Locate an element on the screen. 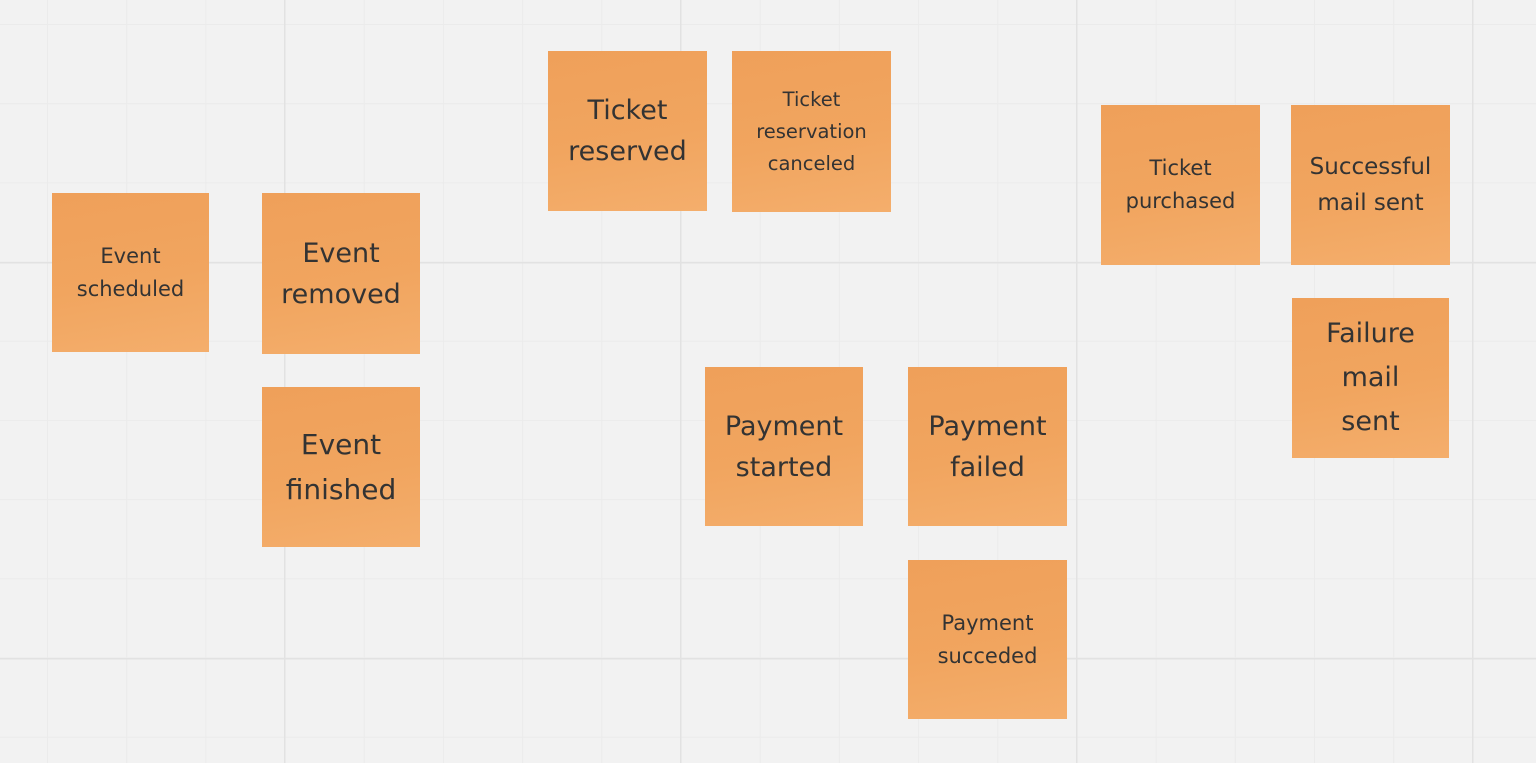 Image resolution: width=1536 pixels, height=763 pixels. sticky-note-successful-mail-sent: Successful mail sent is located at coordinates (1370, 185).